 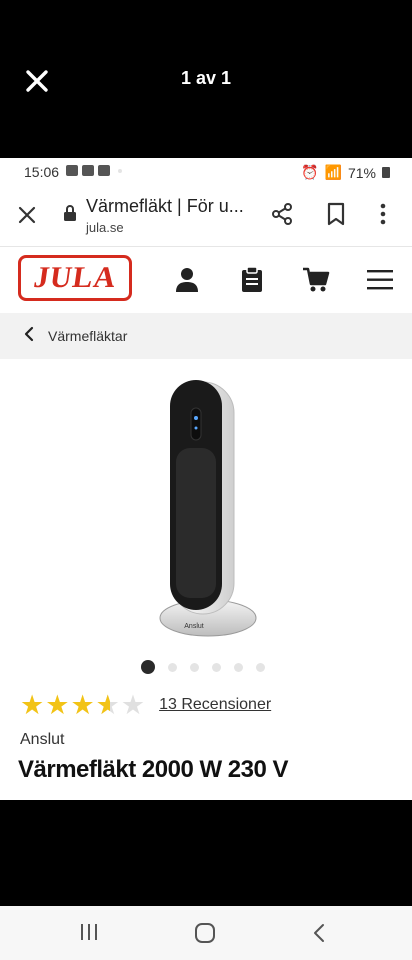 What do you see at coordinates (361, 172) in the screenshot?
I see `battery-level: 71%` at bounding box center [361, 172].